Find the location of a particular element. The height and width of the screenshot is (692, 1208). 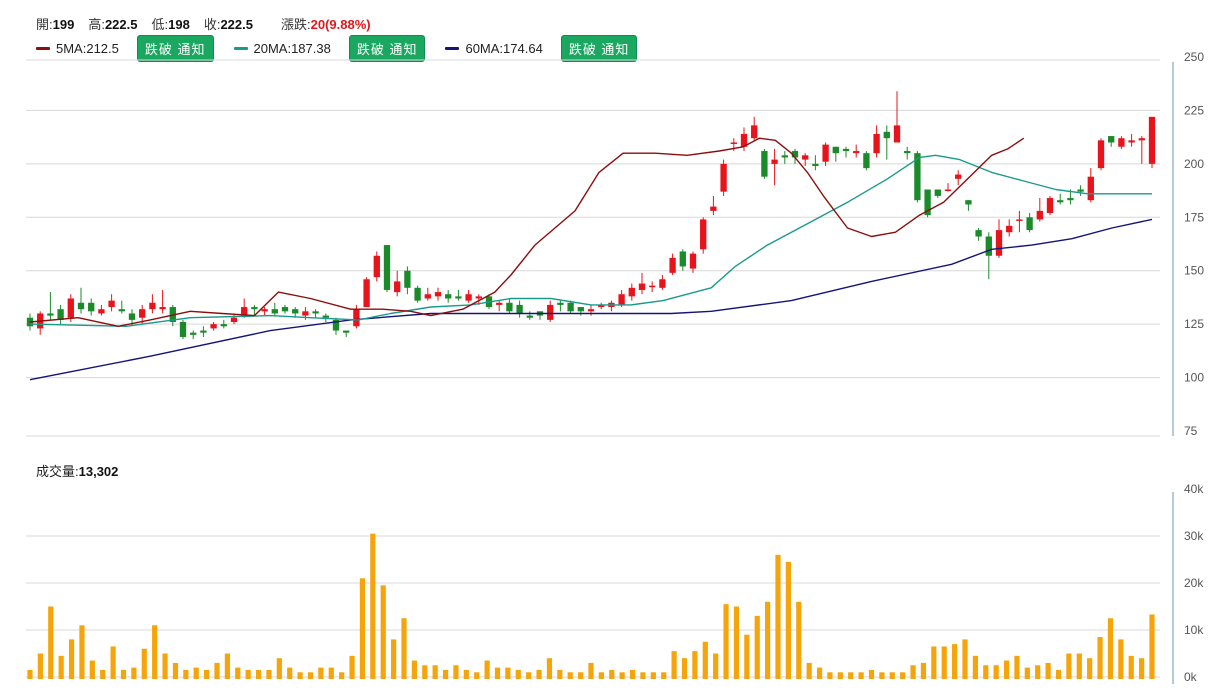

volume-tick-label: 0k is located at coordinates (1191, 677).